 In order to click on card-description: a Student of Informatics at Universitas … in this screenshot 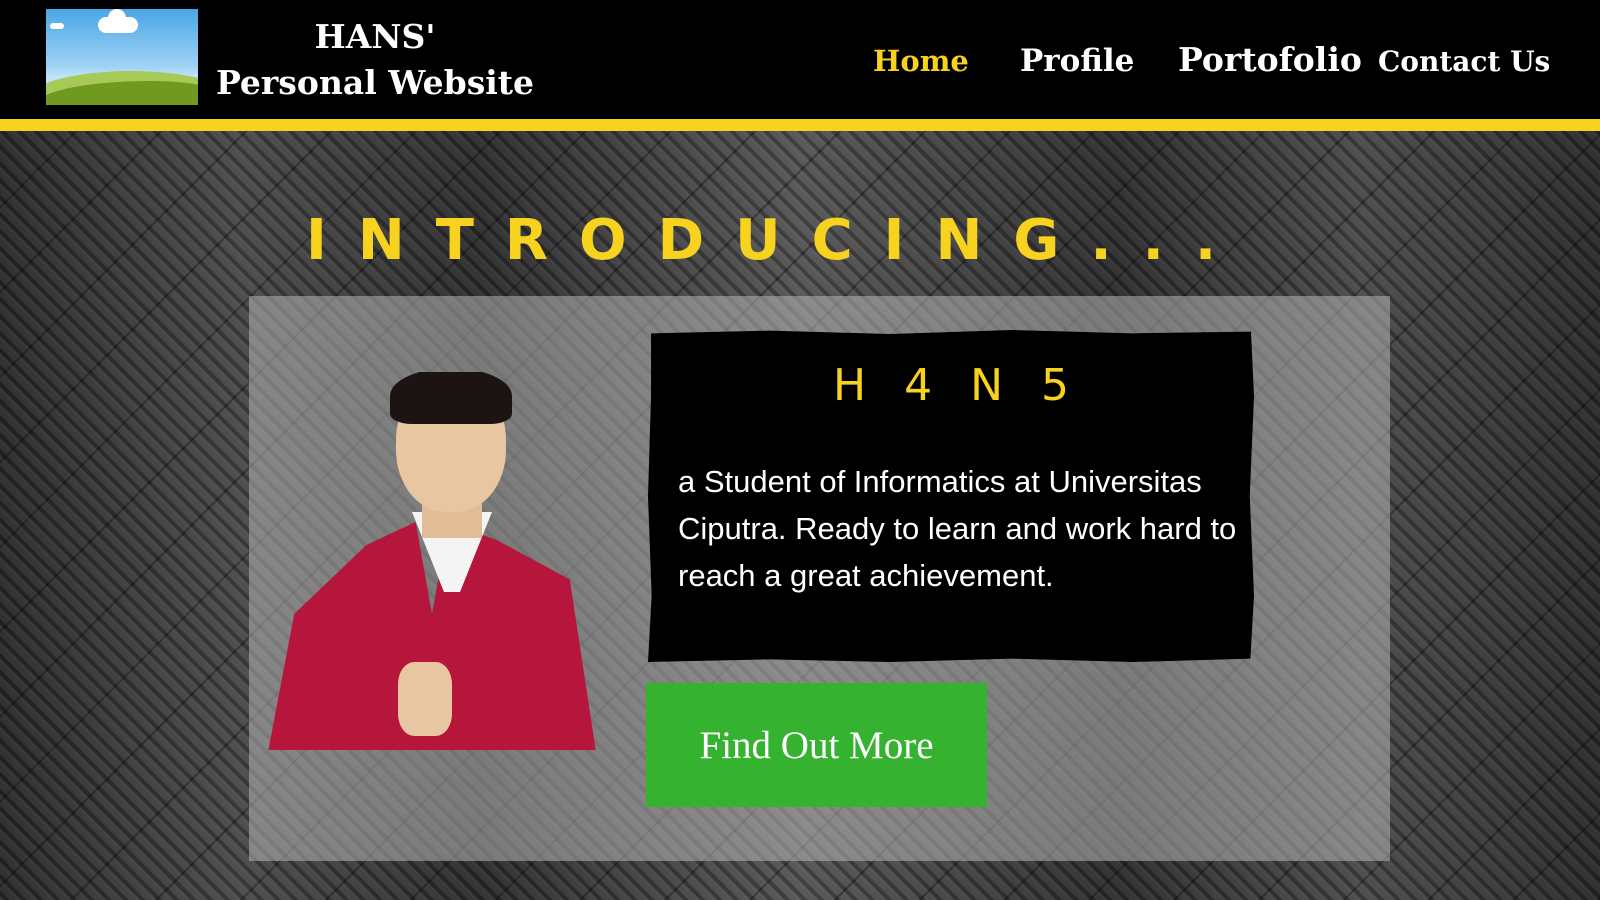, I will do `click(957, 528)`.